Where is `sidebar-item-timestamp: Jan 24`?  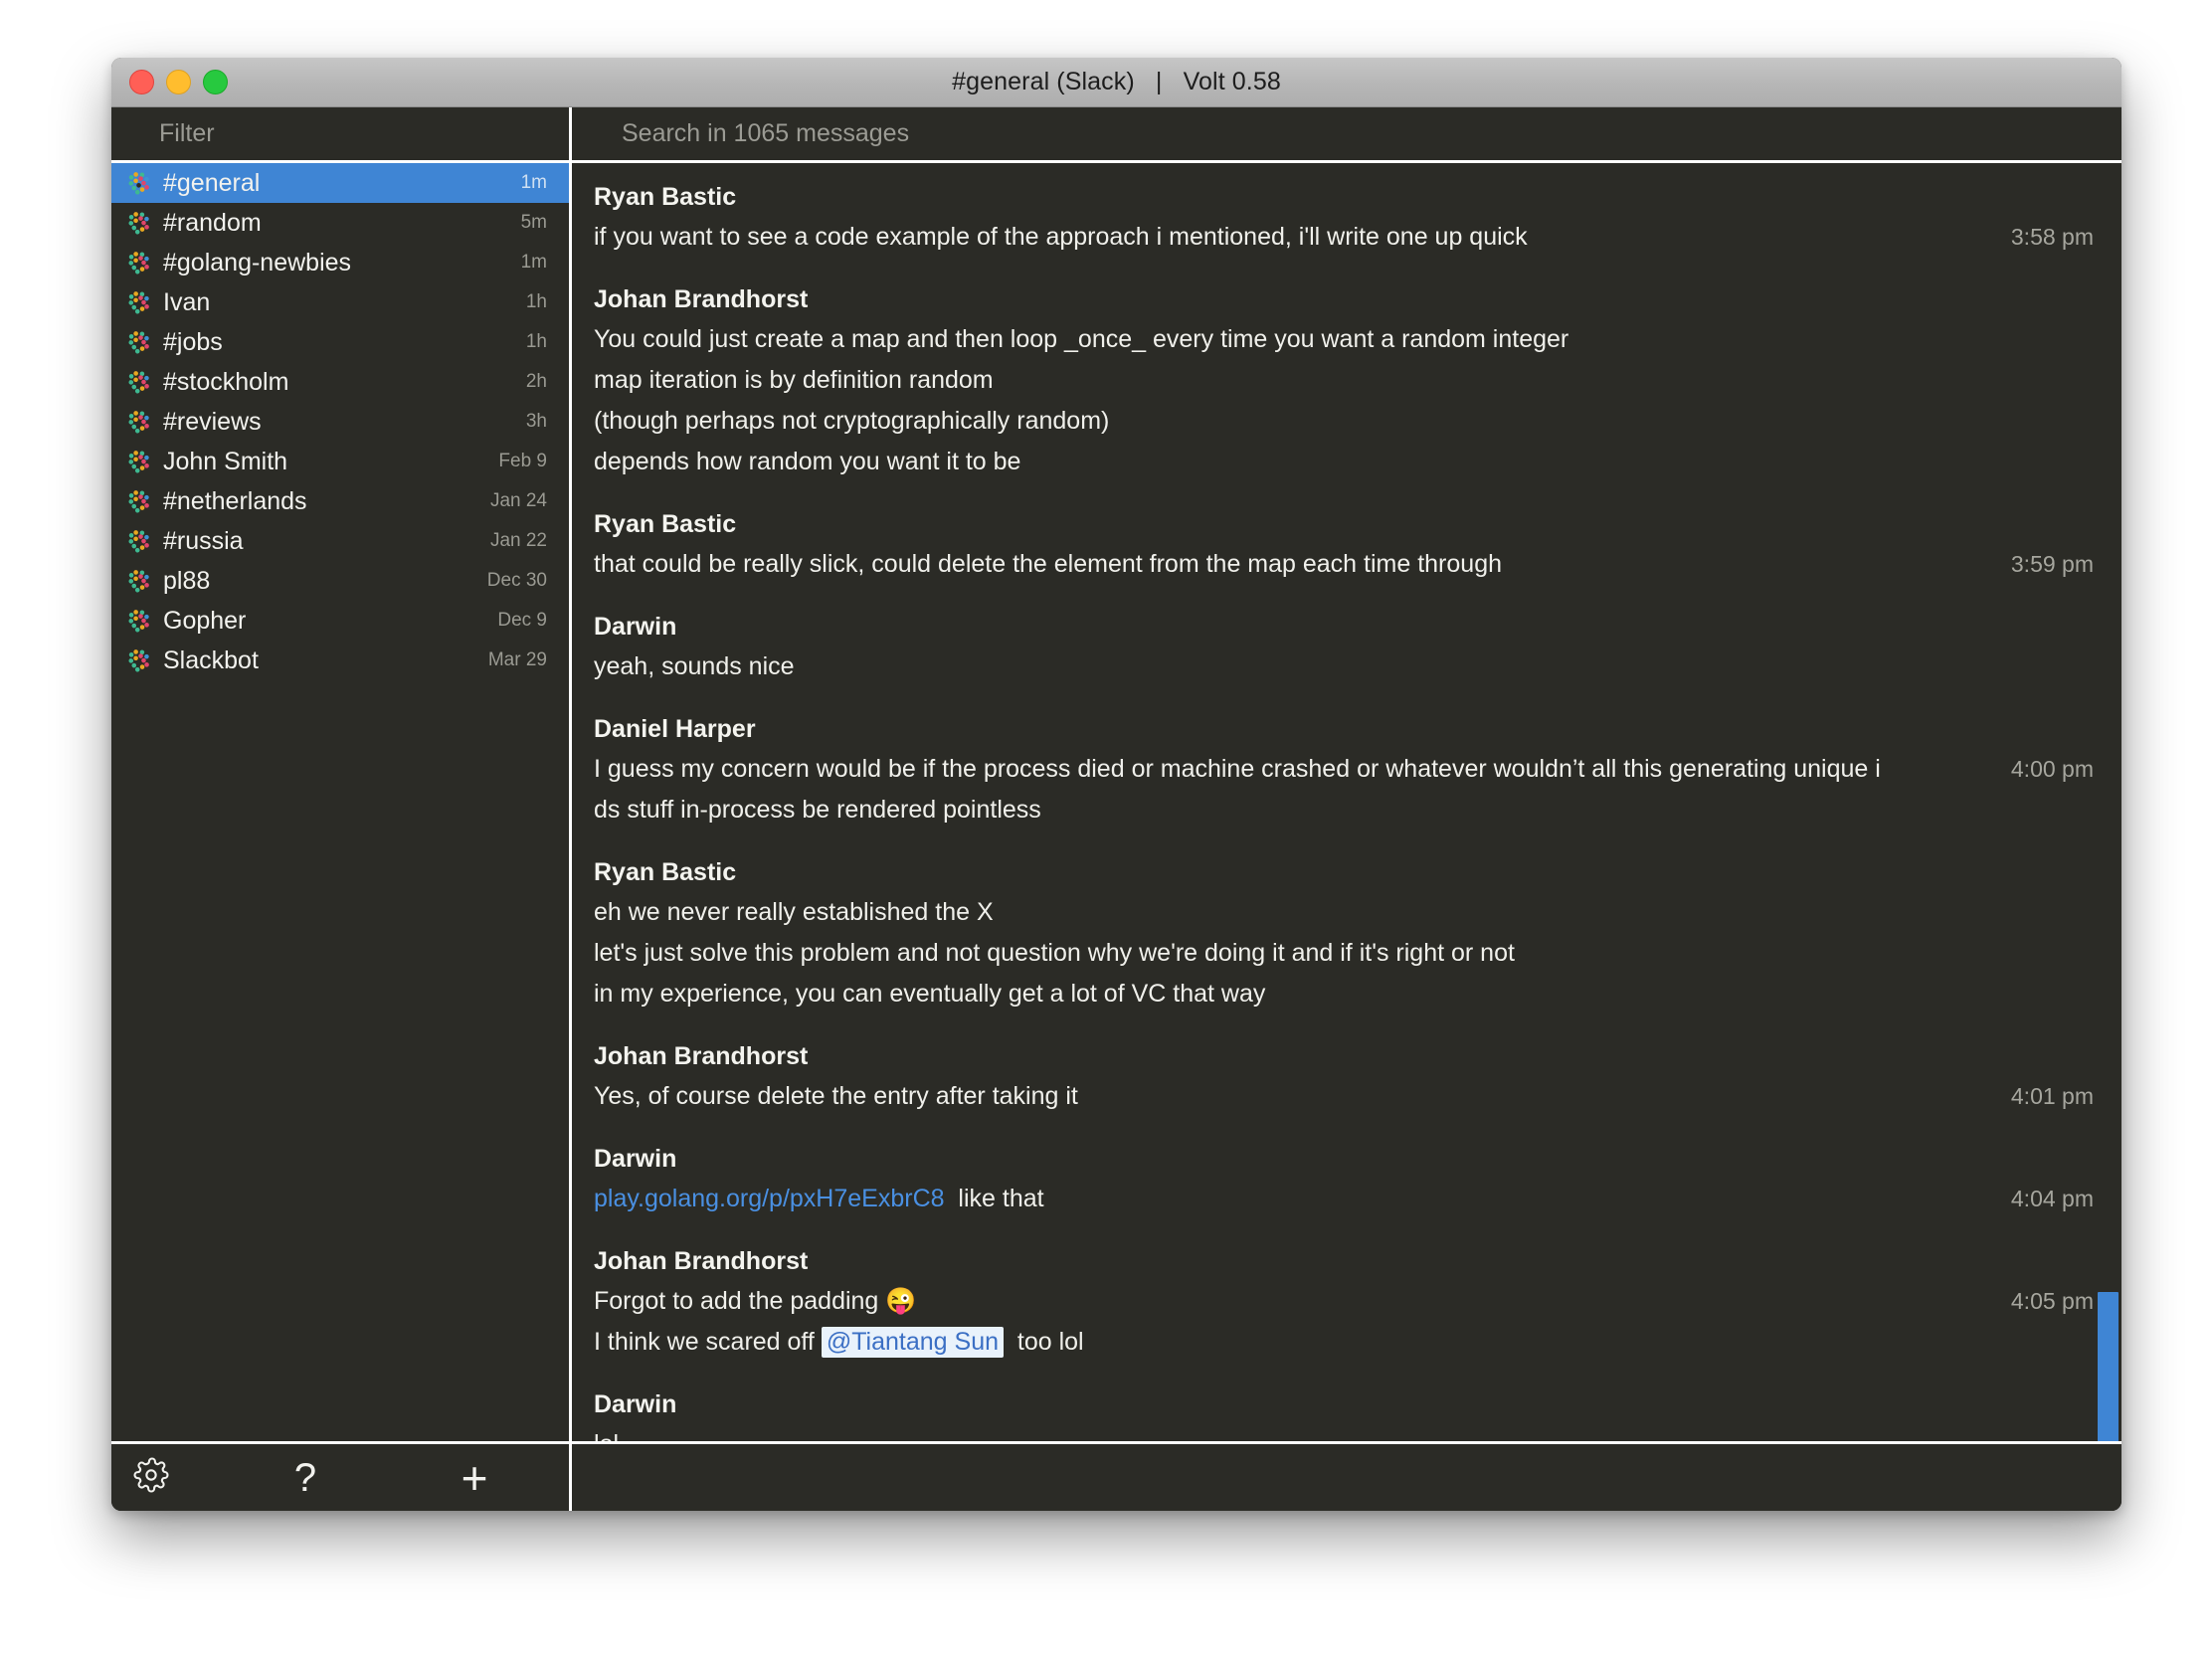 sidebar-item-timestamp: Jan 24 is located at coordinates (518, 500).